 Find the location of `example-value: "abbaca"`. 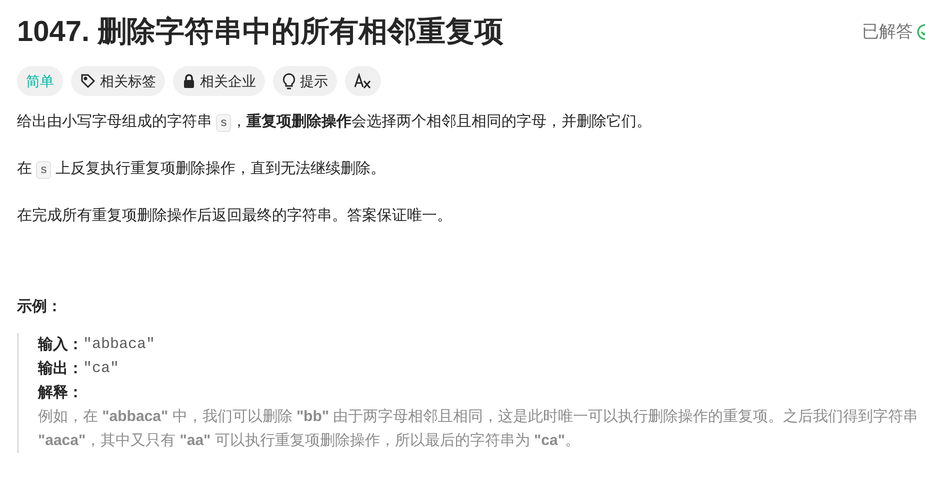

example-value: "abbaca" is located at coordinates (119, 344).